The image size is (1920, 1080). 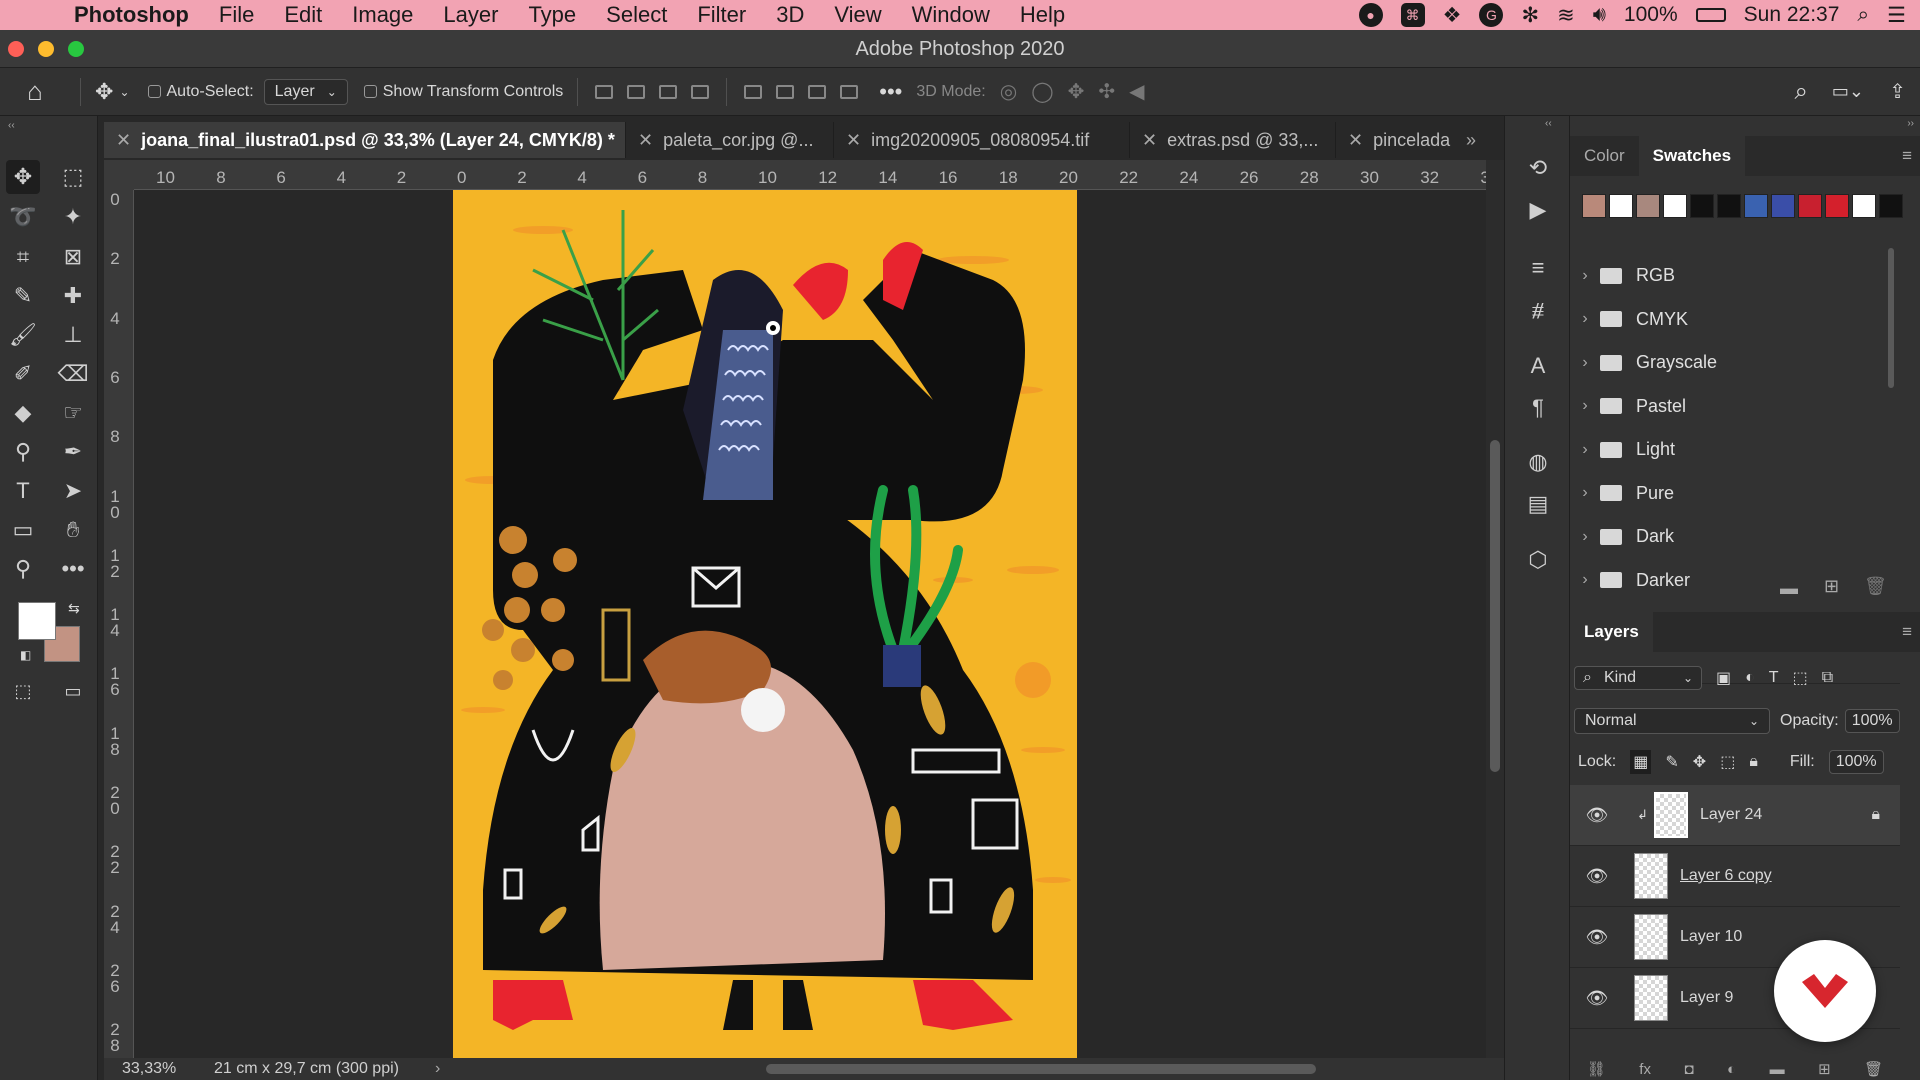 What do you see at coordinates (1824, 1069) in the screenshot?
I see `new-layer-icon: ⊞` at bounding box center [1824, 1069].